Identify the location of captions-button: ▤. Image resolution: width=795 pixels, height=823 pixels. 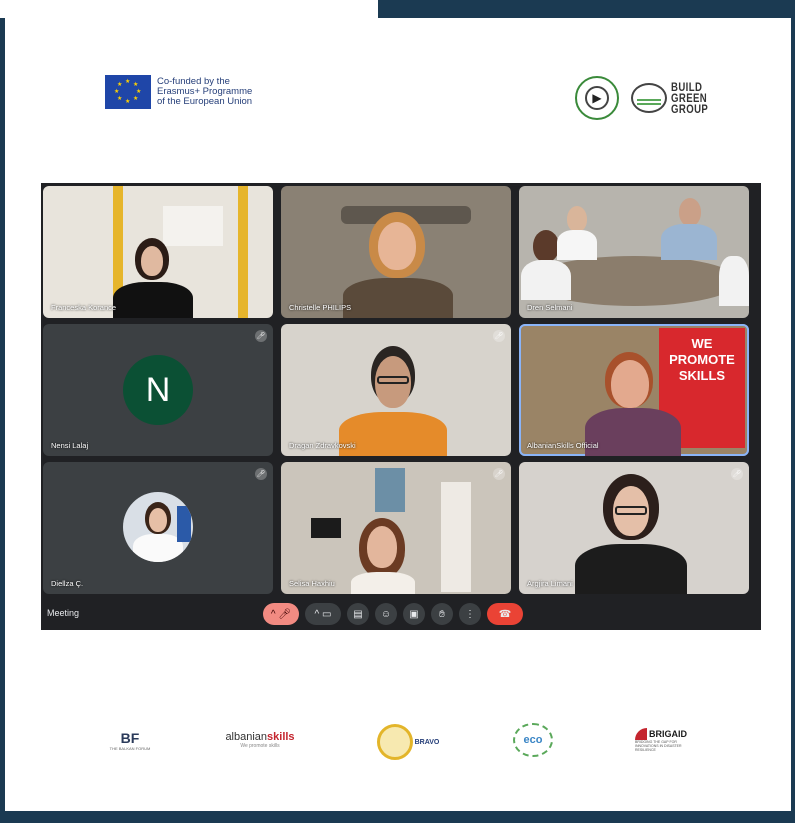
(358, 614).